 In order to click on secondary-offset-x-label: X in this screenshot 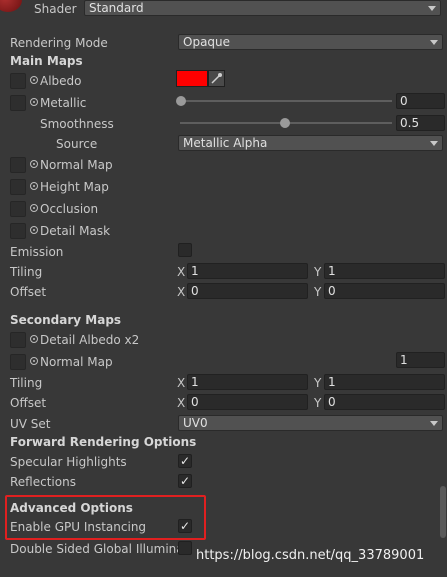, I will do `click(181, 403)`.